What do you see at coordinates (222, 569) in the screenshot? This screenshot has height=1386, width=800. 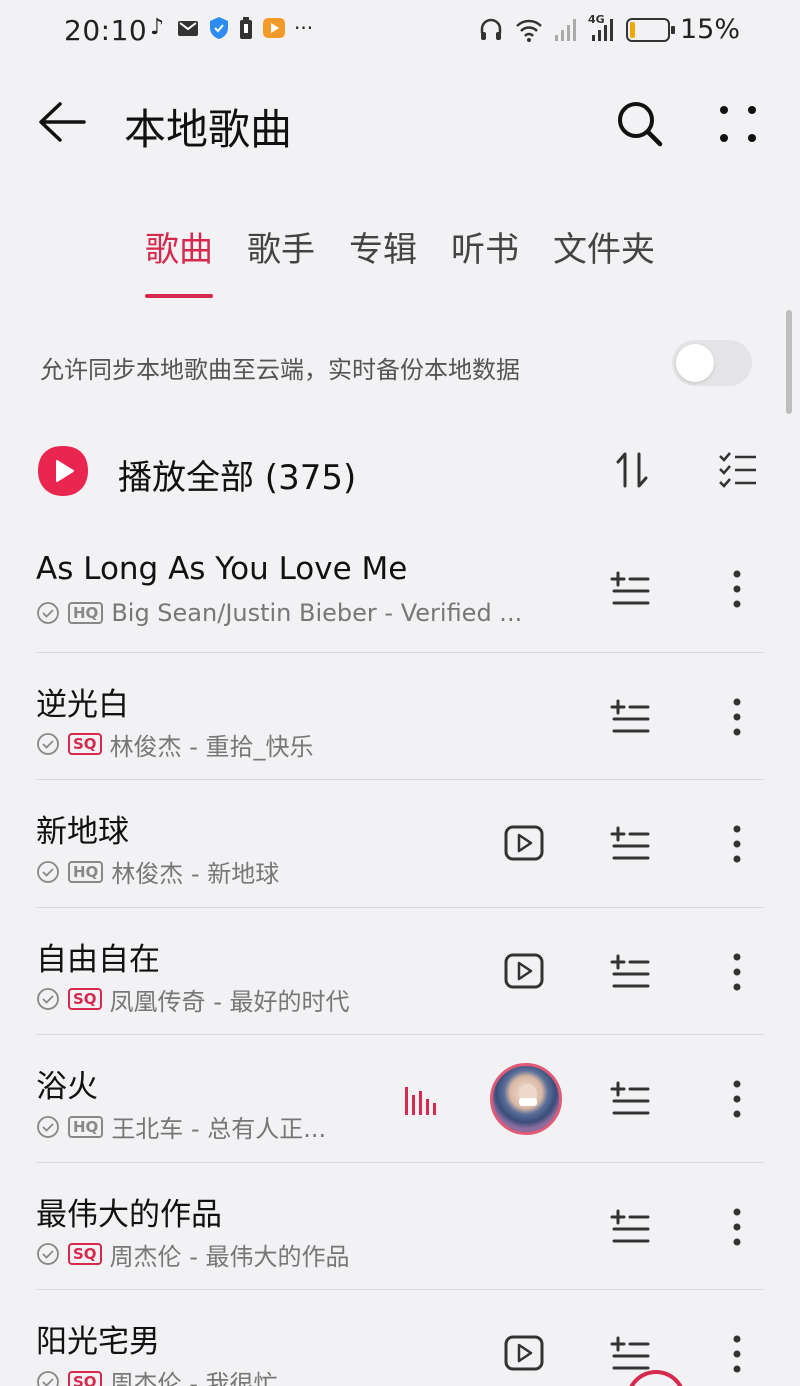 I see `song-title: As Long As You Love Me` at bounding box center [222, 569].